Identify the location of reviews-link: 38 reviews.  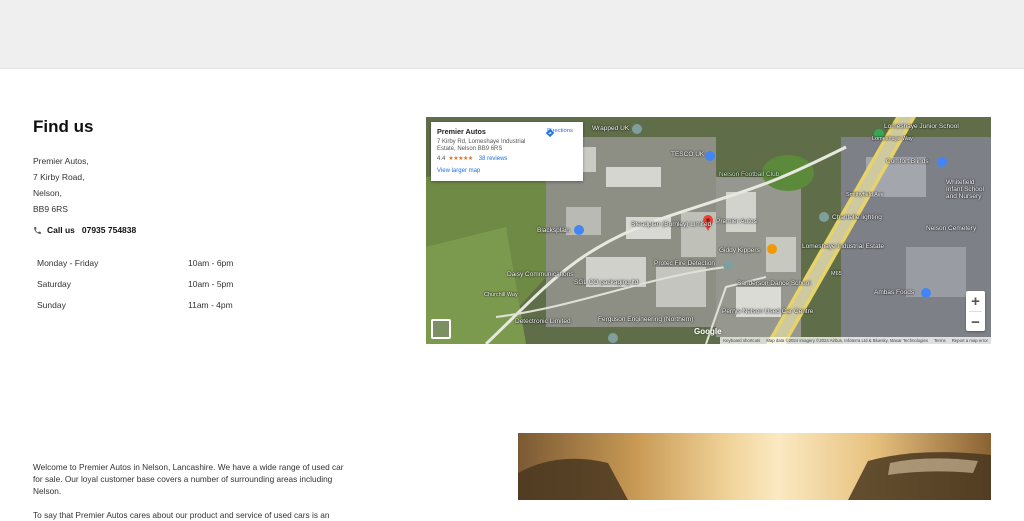
(493, 159).